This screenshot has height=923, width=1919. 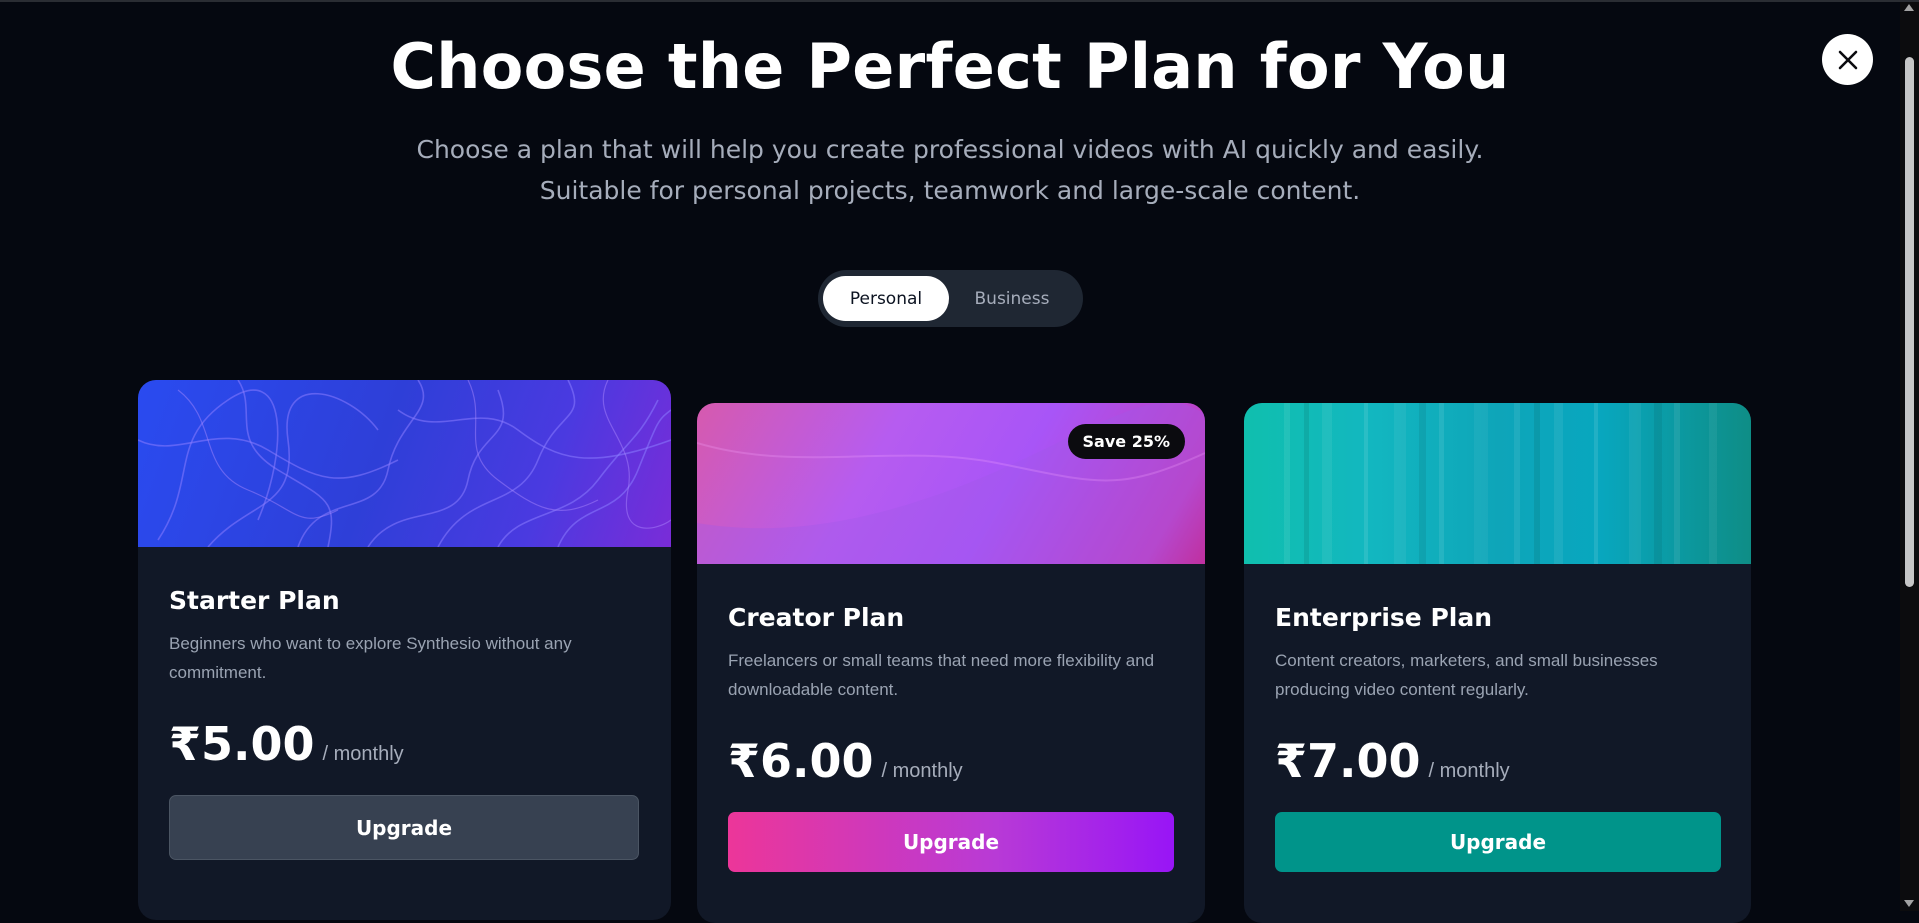 I want to click on starter-plan-banner, so click(x=404, y=463).